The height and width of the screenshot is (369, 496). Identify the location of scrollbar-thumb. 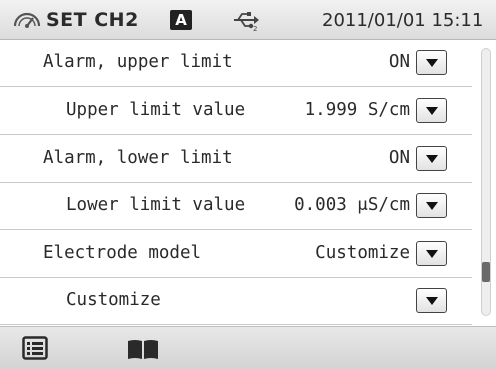
(486, 272).